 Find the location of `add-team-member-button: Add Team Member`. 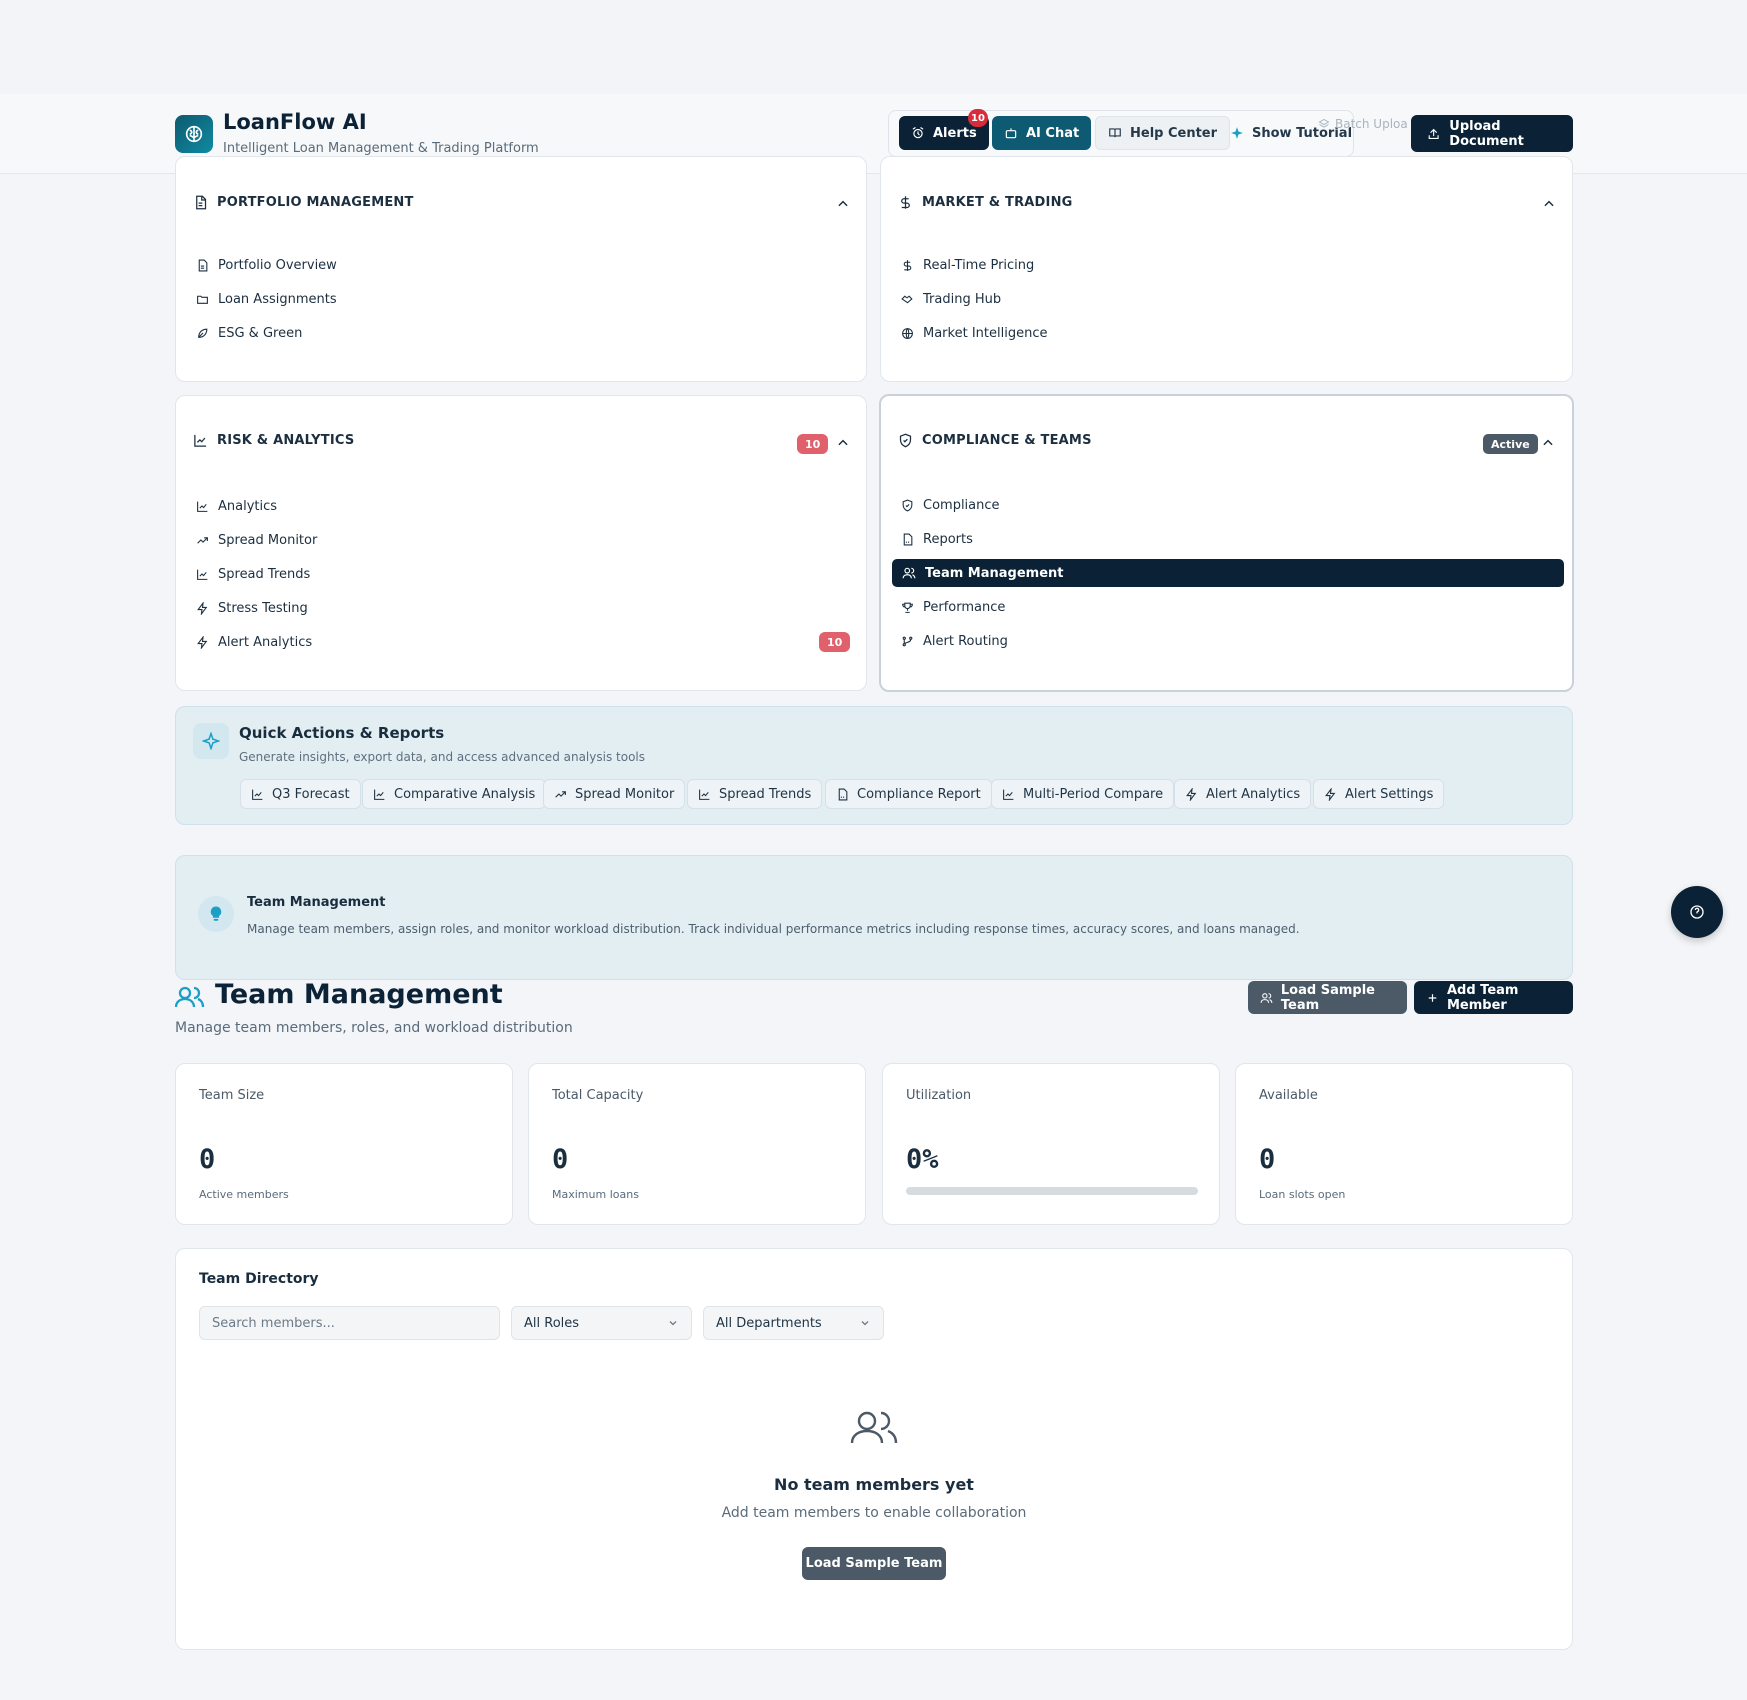

add-team-member-button: Add Team Member is located at coordinates (1493, 997).